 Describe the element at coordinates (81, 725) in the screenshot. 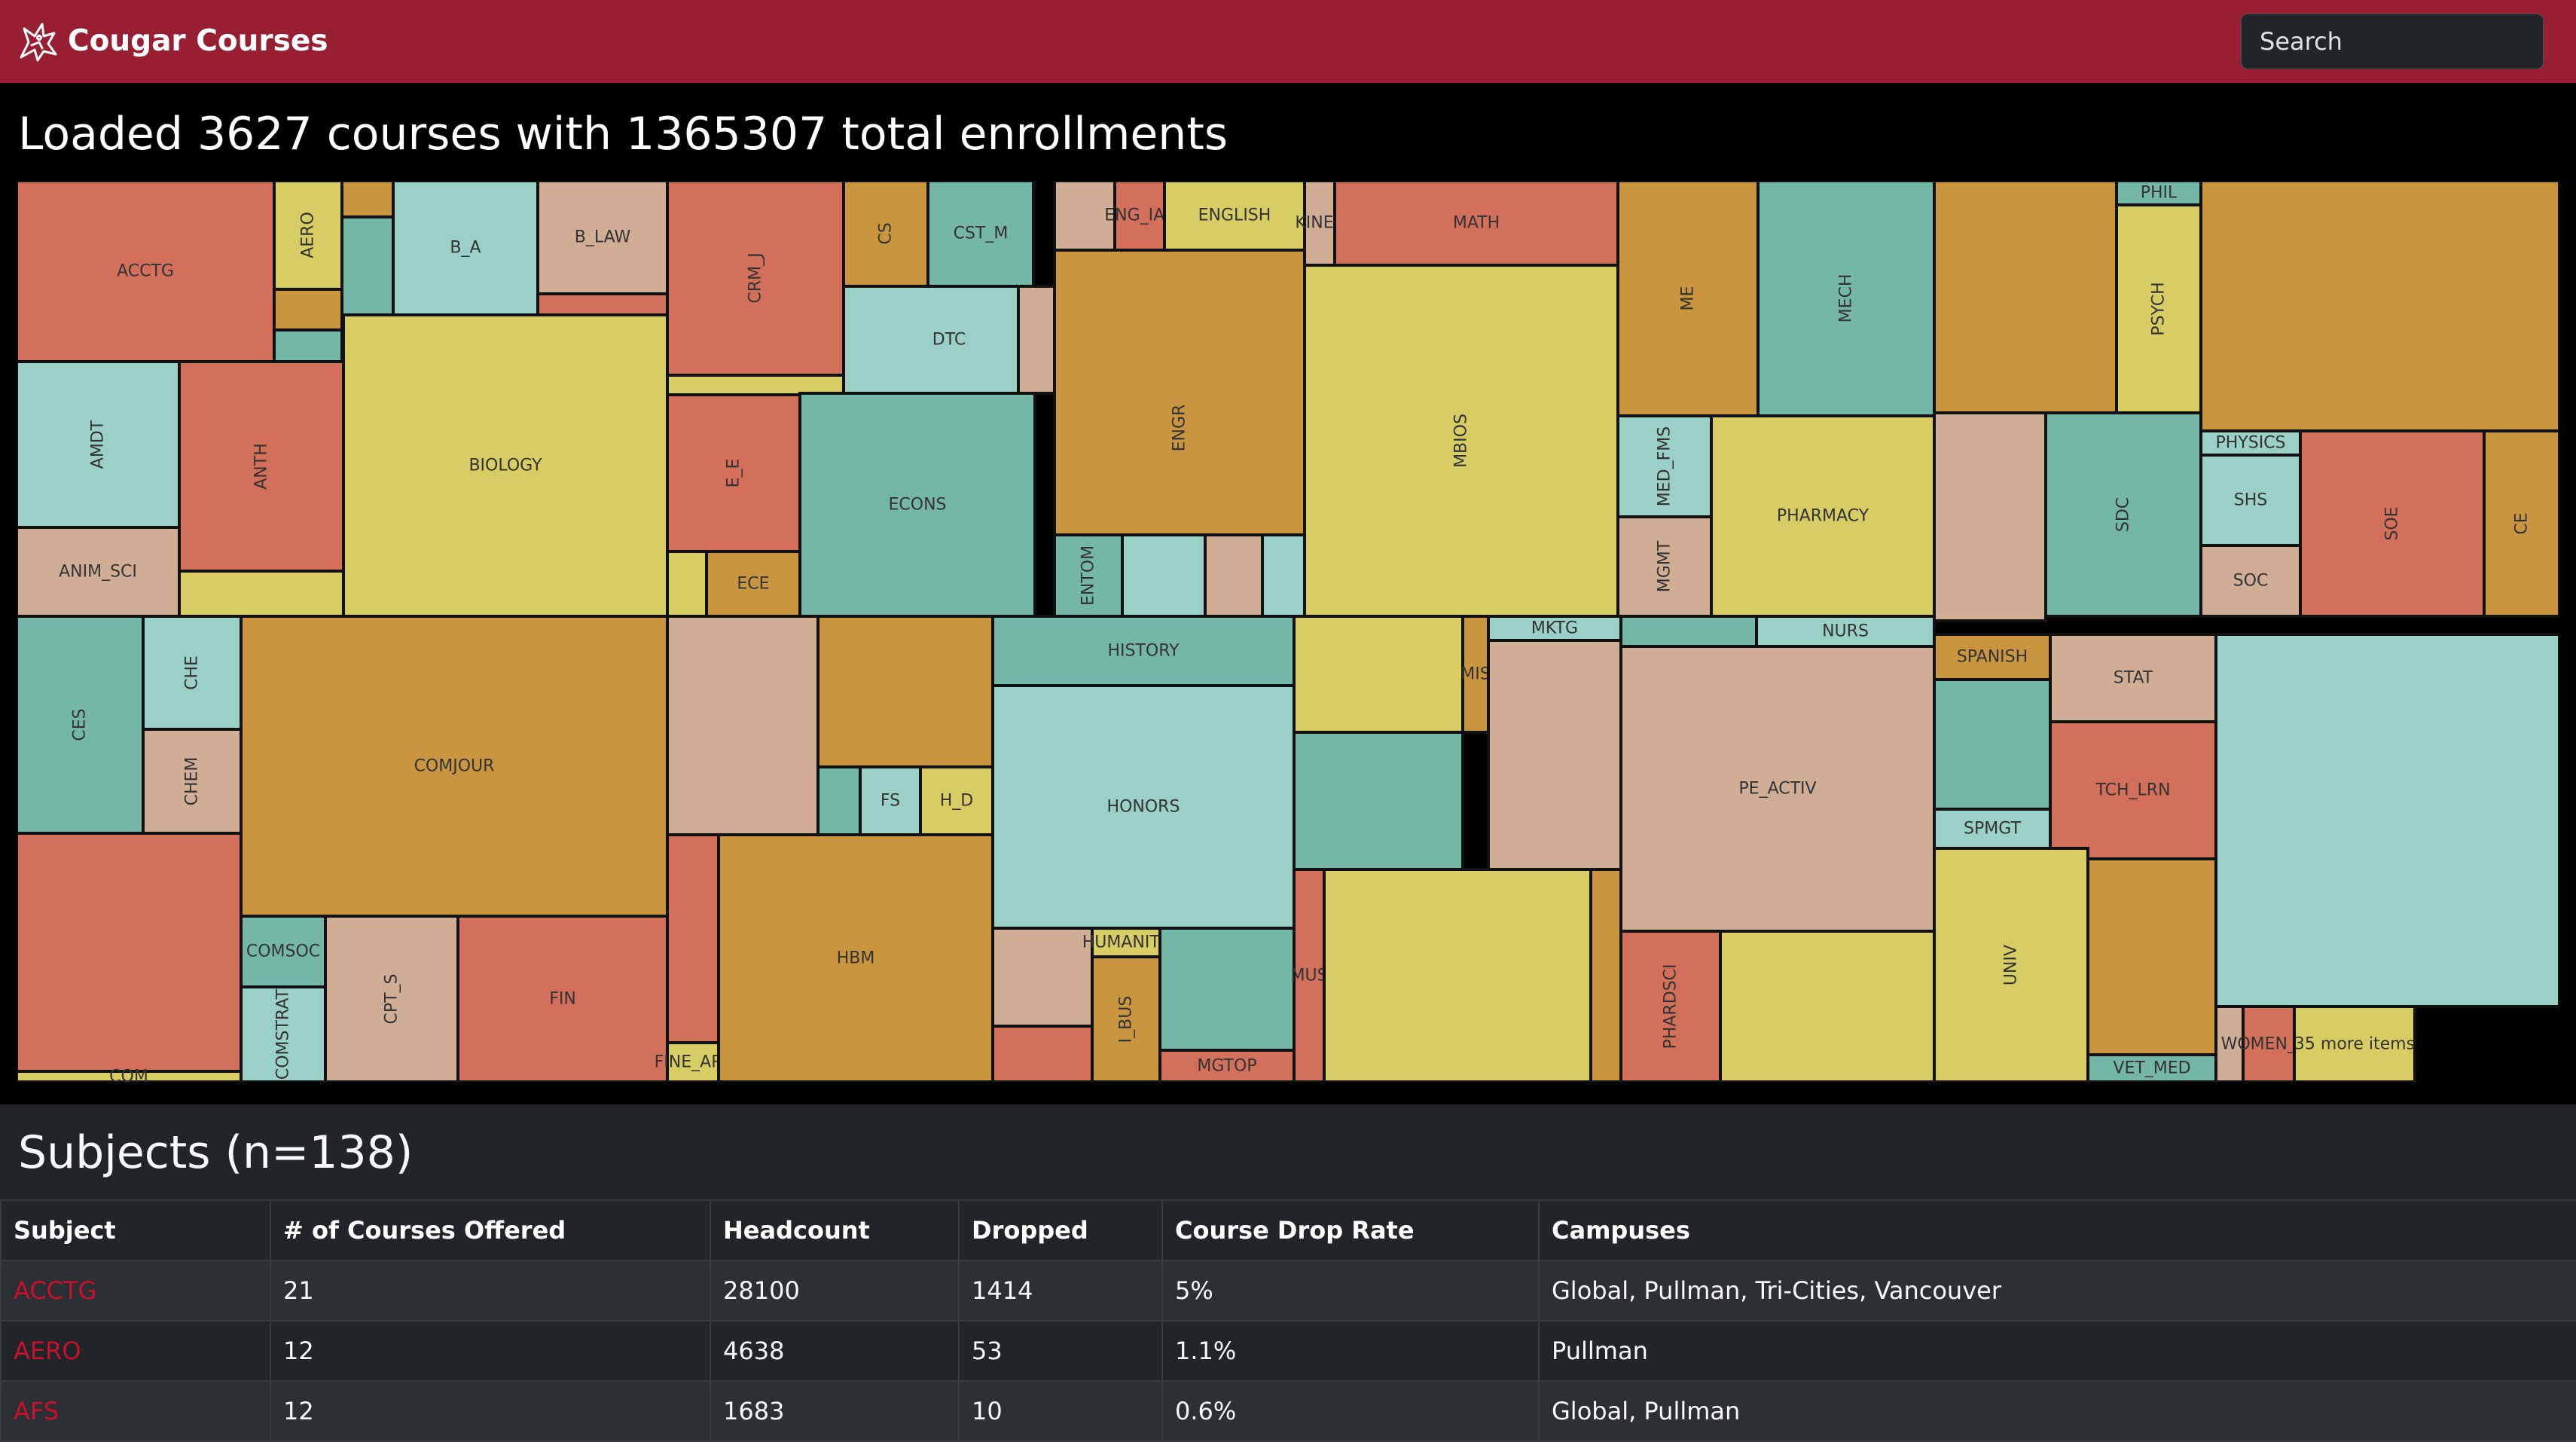

I see `treemap-tile-ces: CES` at that location.